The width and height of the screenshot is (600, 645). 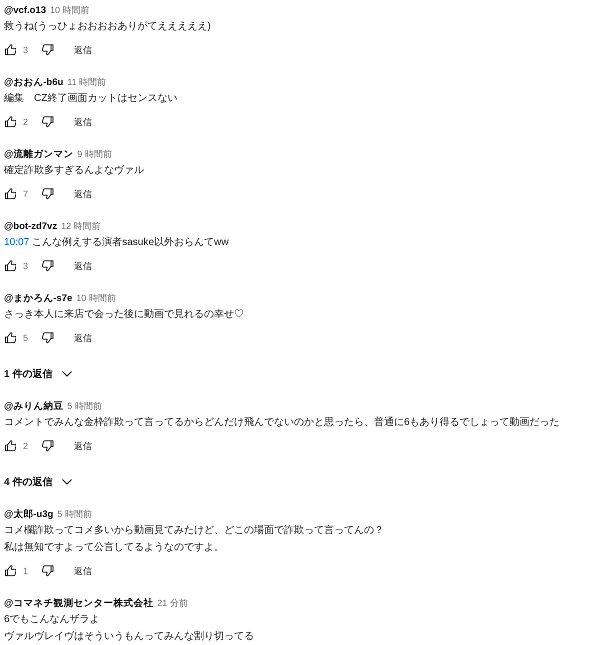 What do you see at coordinates (39, 154) in the screenshot?
I see `author-name: @流離ガンマン` at bounding box center [39, 154].